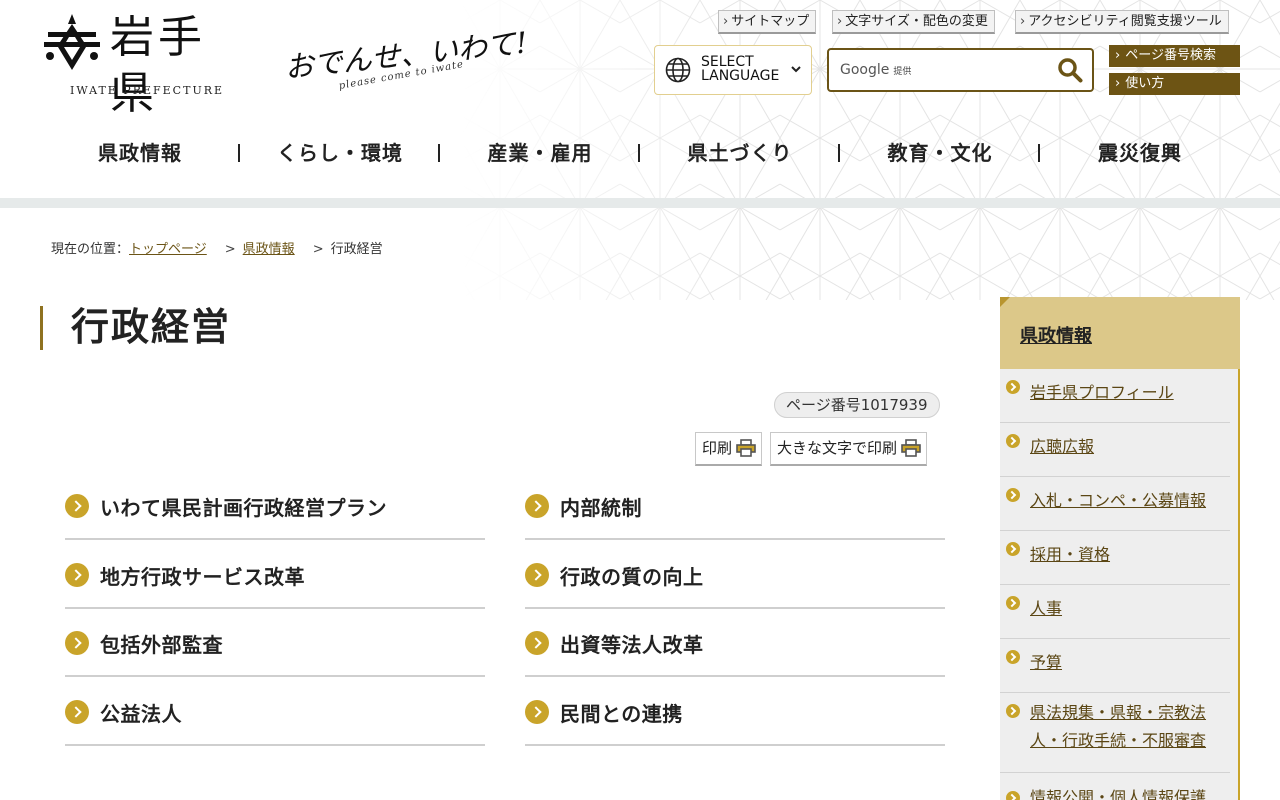  I want to click on gnav-item-education-culture: 教育・文化, so click(940, 153).